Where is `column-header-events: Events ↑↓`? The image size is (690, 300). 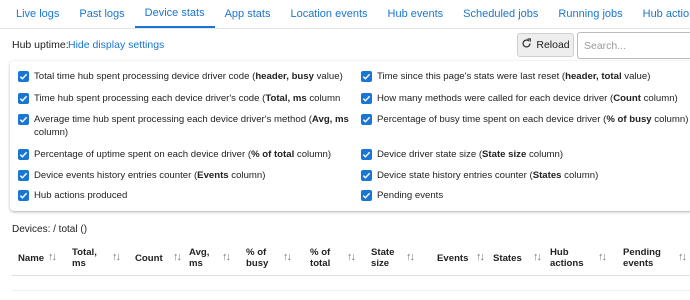 column-header-events: Events ↑↓ is located at coordinates (464, 258).